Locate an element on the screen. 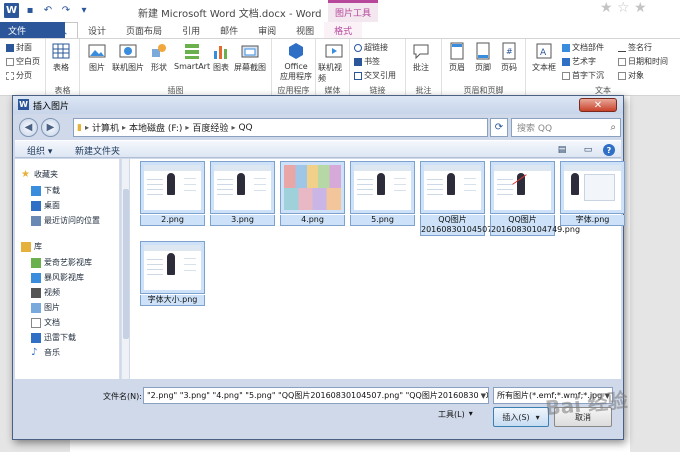  file-item: 字体大小.png is located at coordinates (172, 273).